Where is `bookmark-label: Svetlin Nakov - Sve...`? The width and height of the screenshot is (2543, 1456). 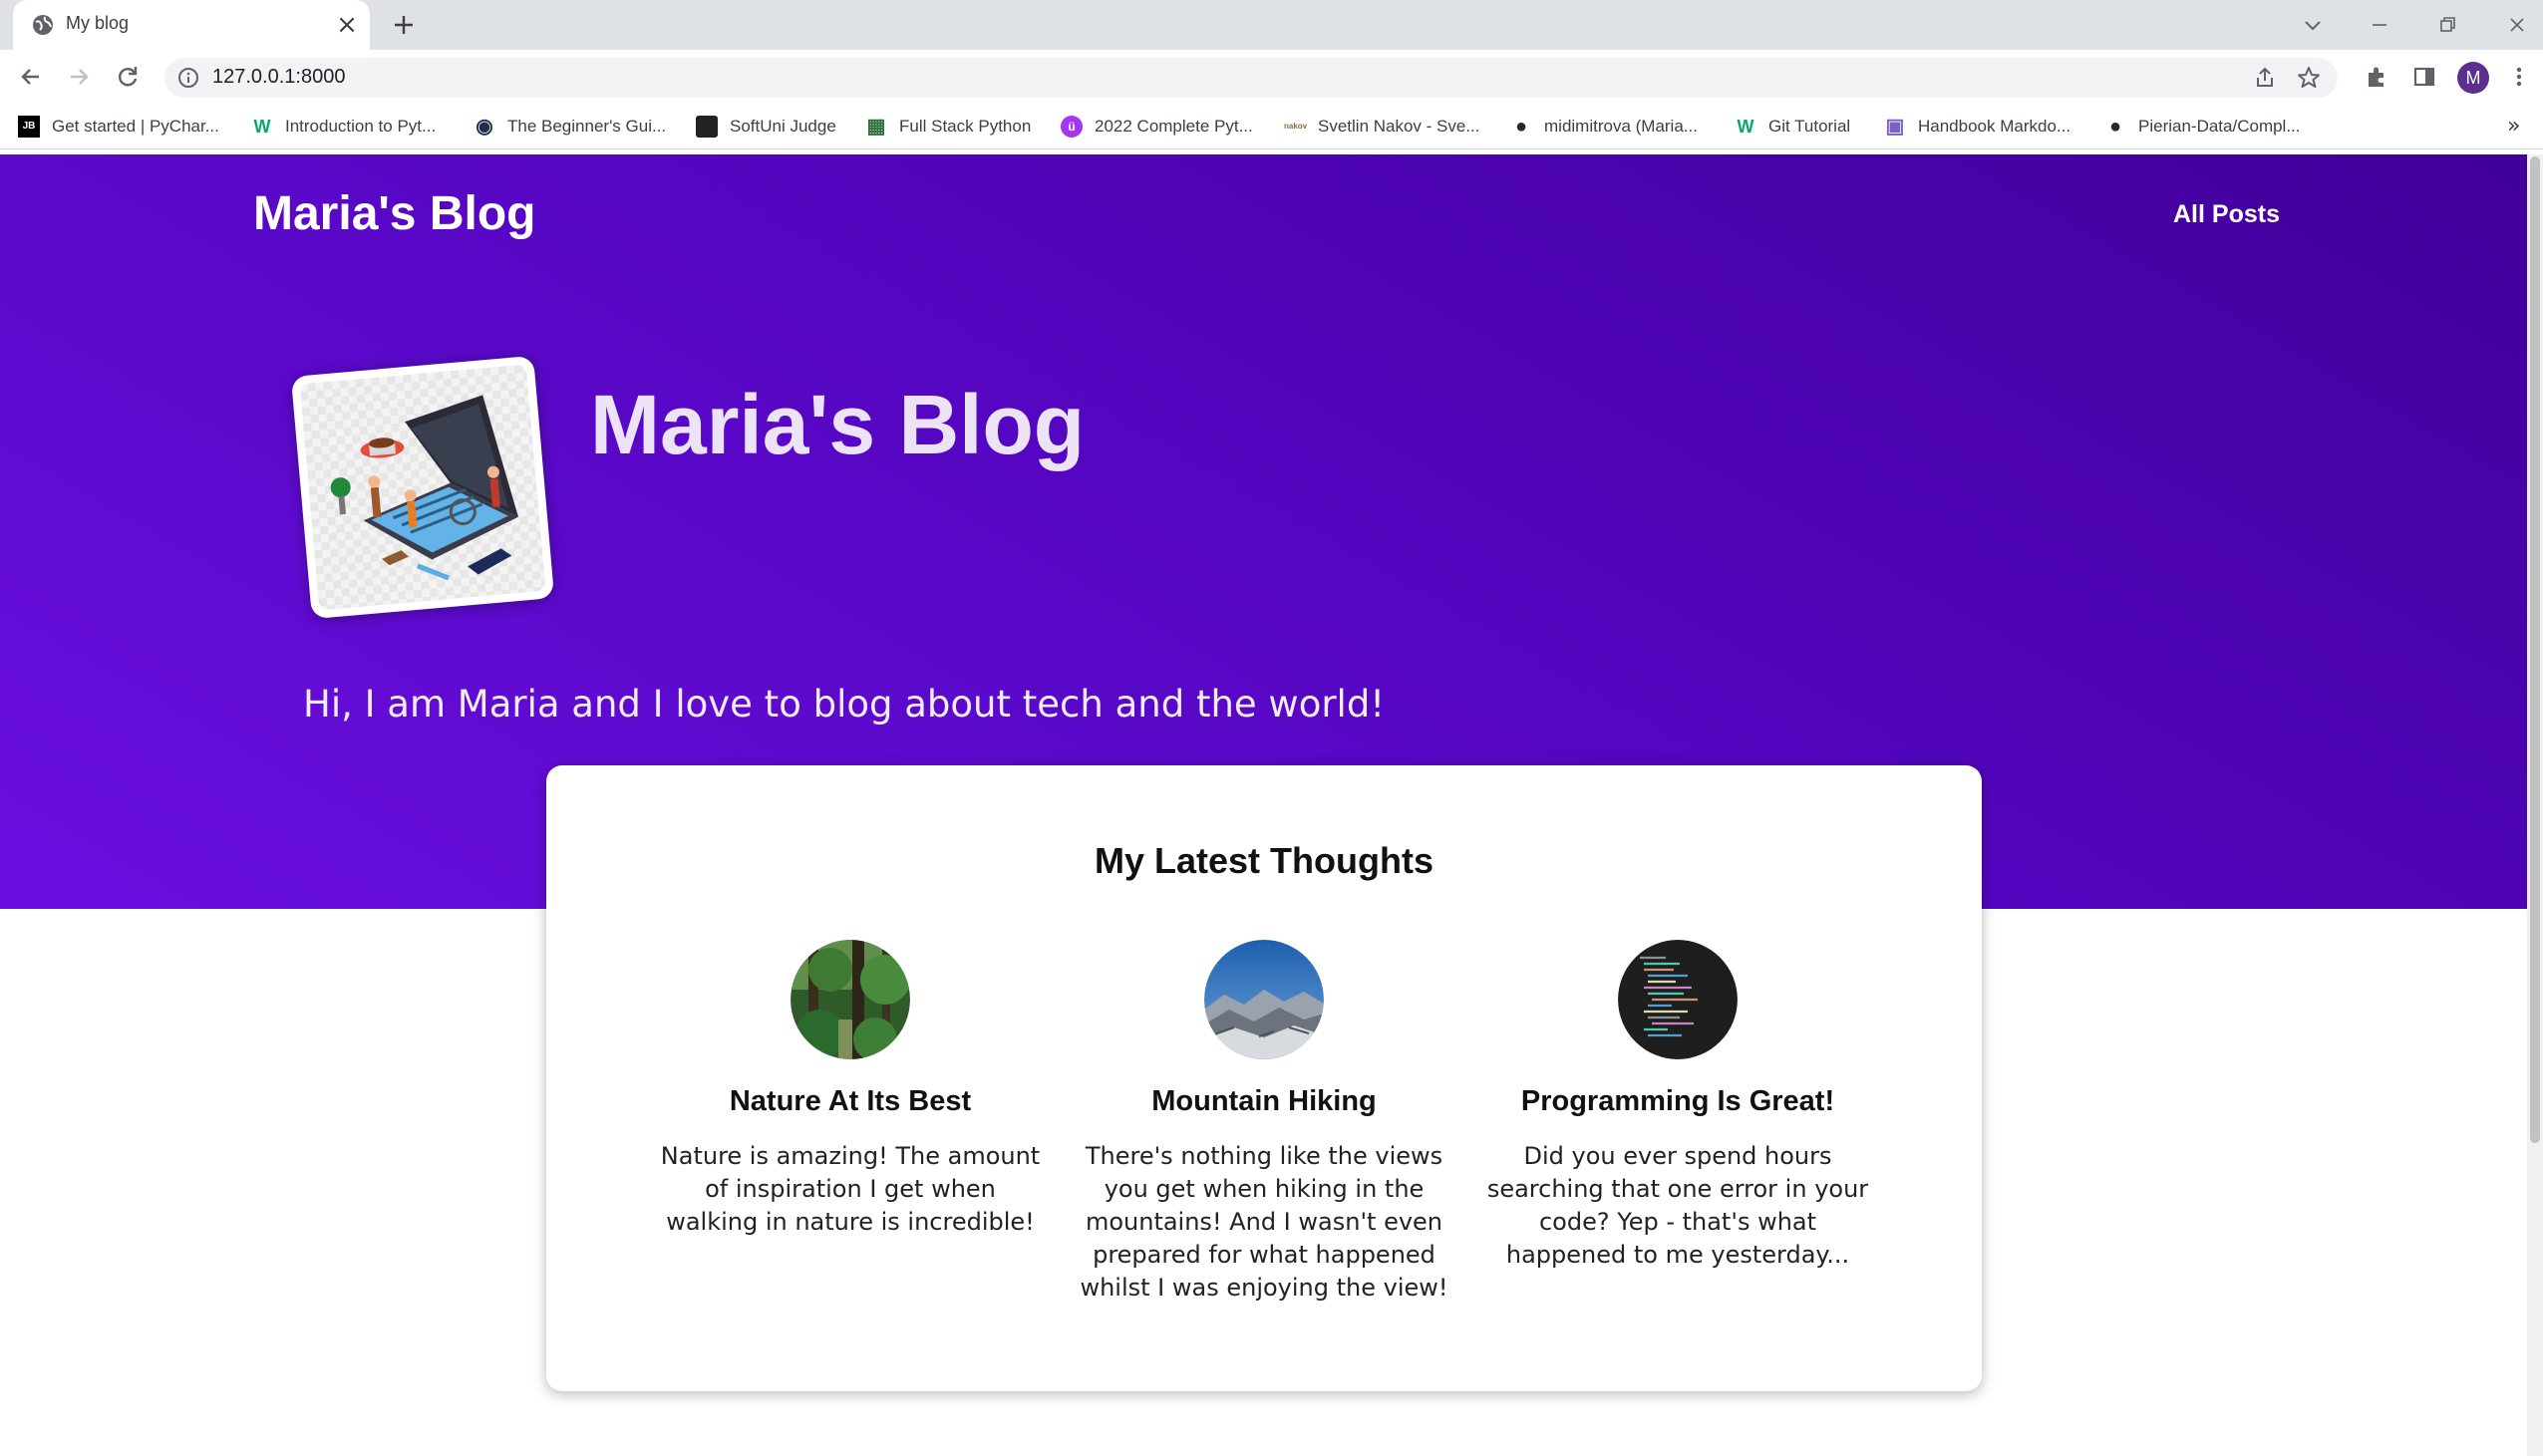 bookmark-label: Svetlin Nakov - Sve... is located at coordinates (1399, 127).